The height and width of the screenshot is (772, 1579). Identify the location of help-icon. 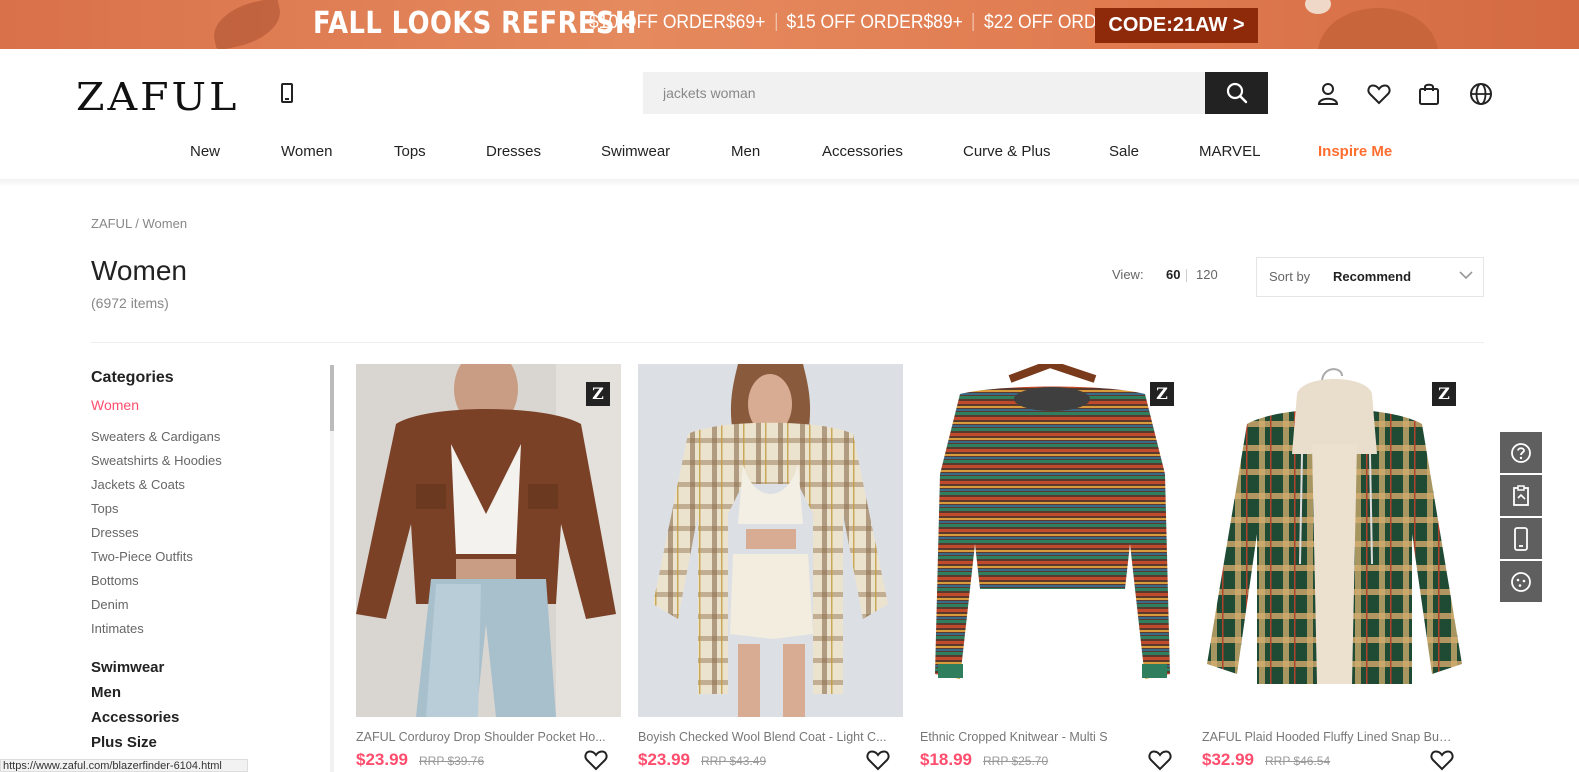
(1521, 452).